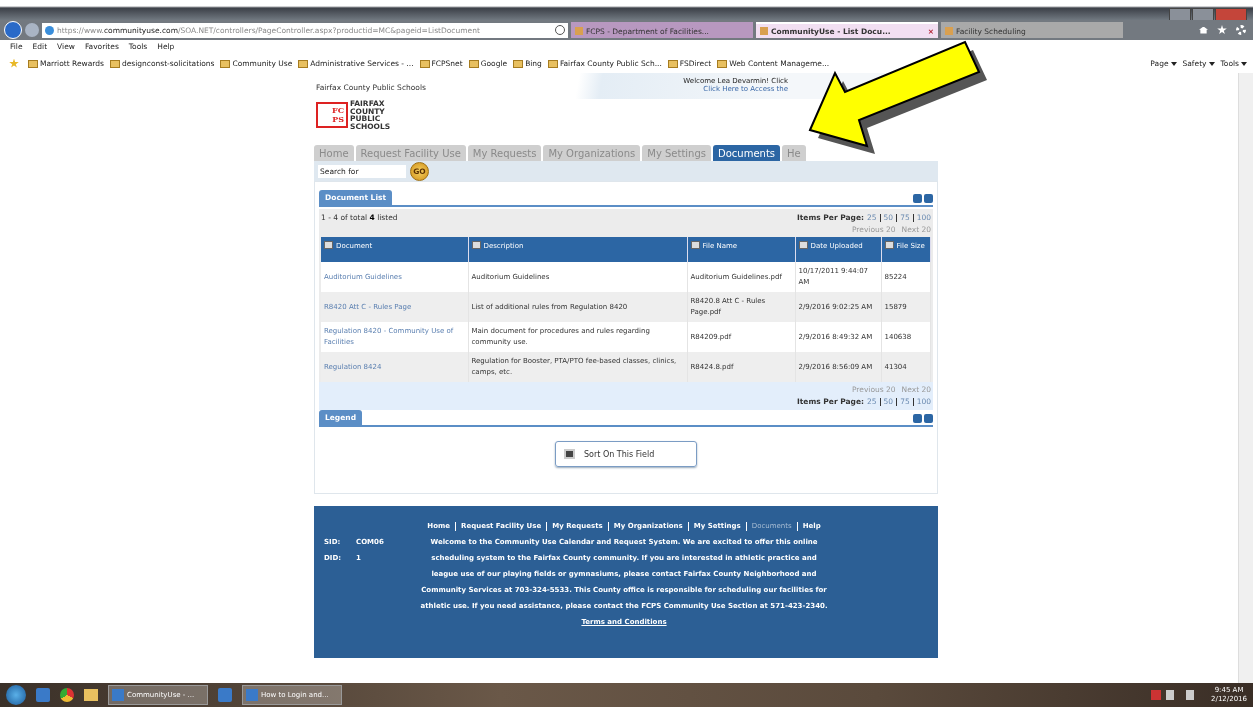  What do you see at coordinates (747, 153) in the screenshot?
I see `nav-tab: Documents` at bounding box center [747, 153].